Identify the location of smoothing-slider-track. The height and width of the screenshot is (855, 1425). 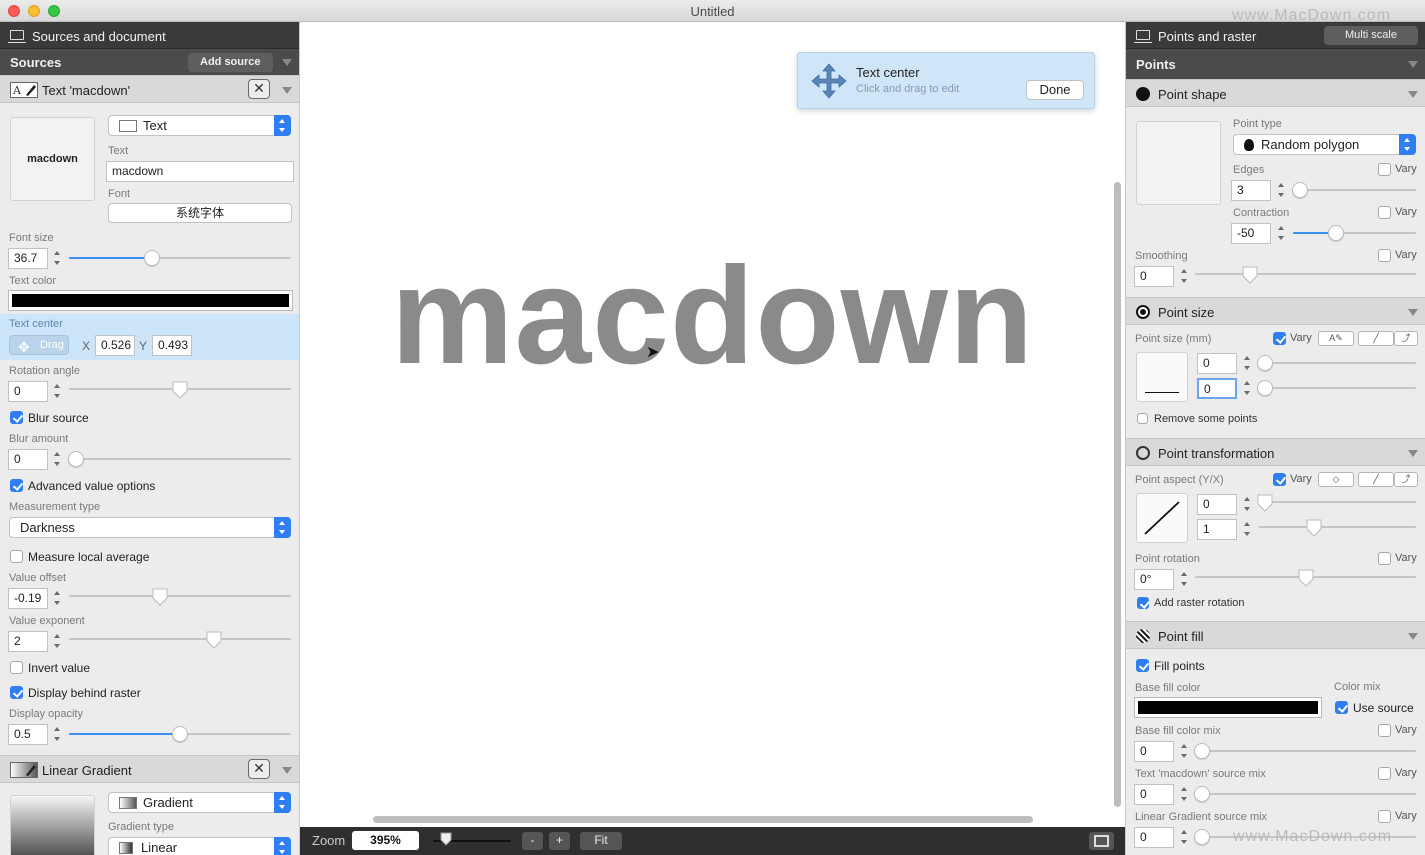
(1305, 274).